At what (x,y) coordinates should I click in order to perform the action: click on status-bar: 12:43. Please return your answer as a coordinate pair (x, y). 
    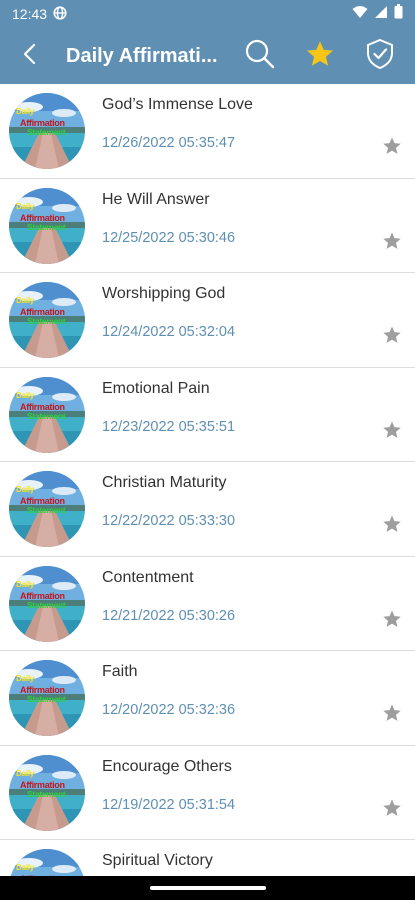
    Looking at the image, I should click on (207, 14).